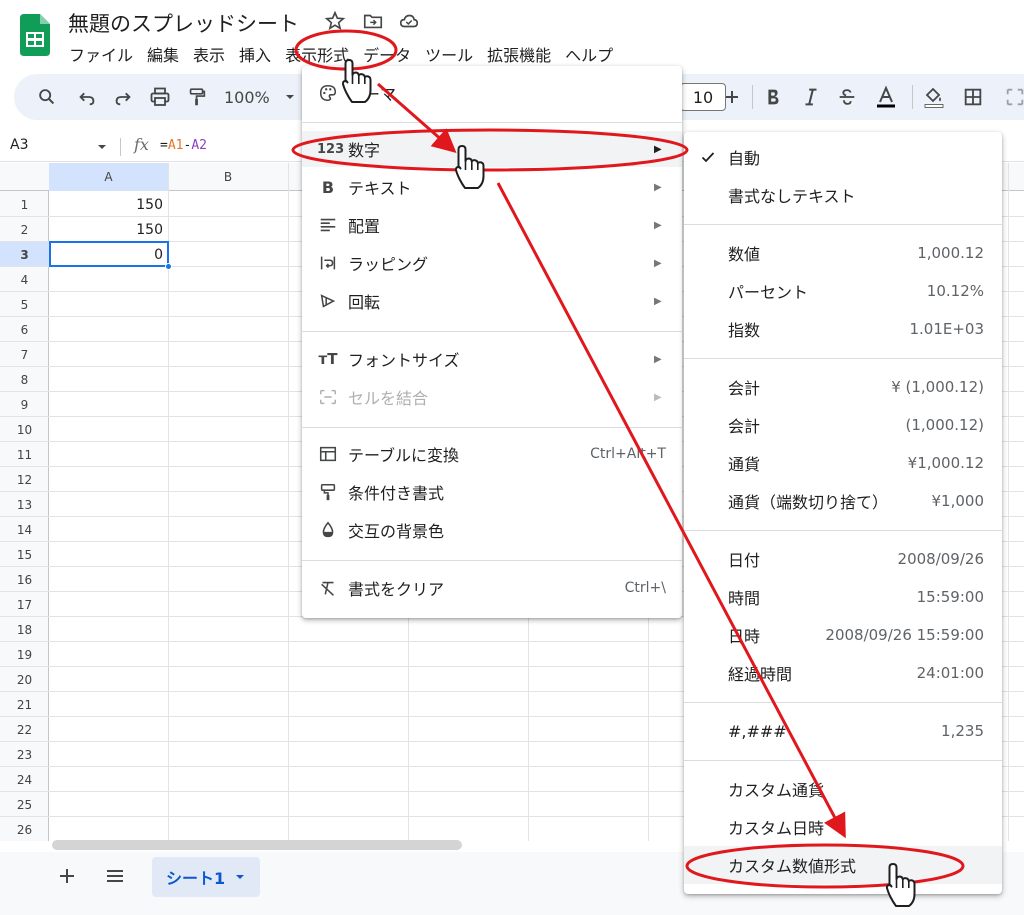 This screenshot has height=915, width=1024. I want to click on number-format-accounting-yen: 会計 ¥ (1,000.12), so click(843, 387).